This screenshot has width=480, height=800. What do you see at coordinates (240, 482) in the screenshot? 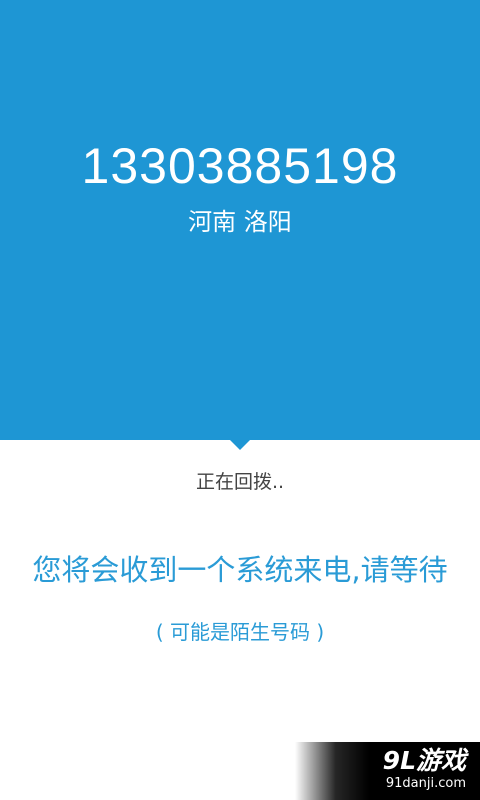
I see `callback-status: 正在回拨..` at bounding box center [240, 482].